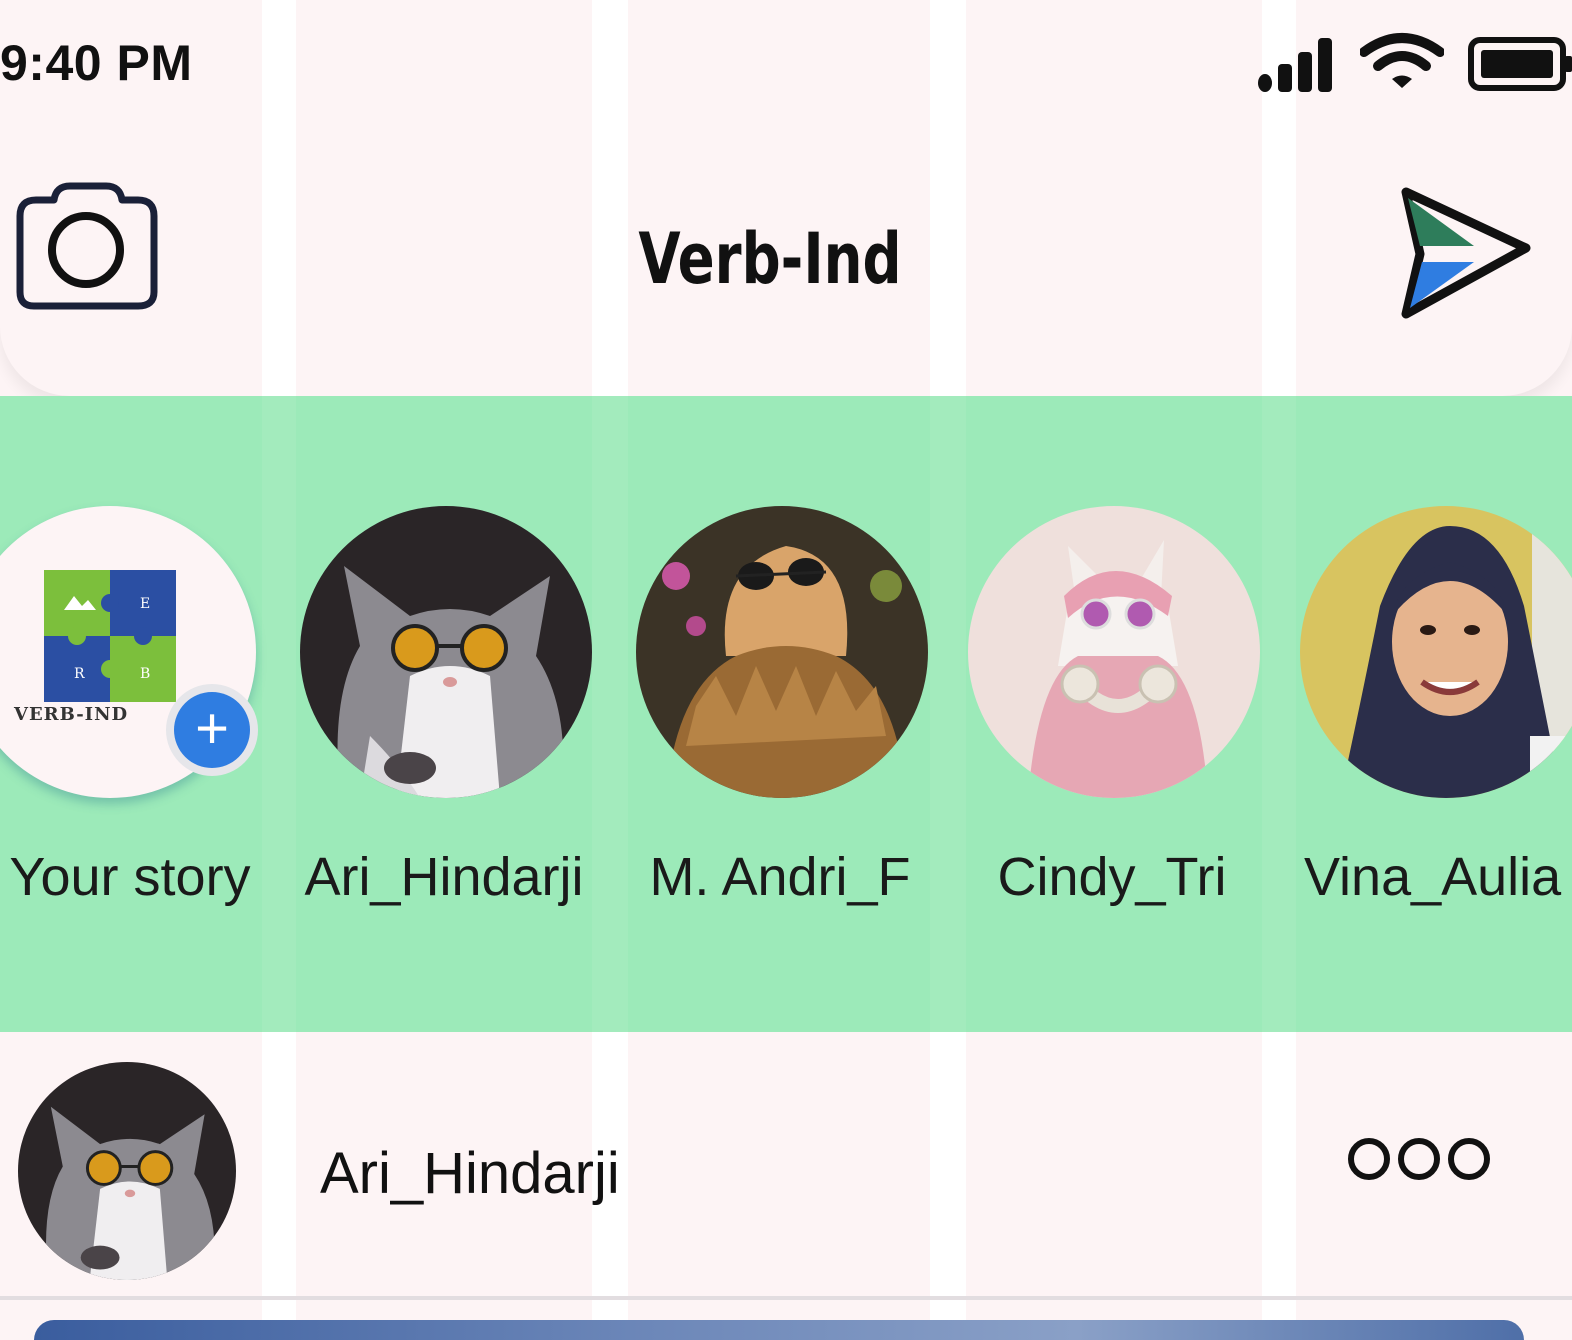 This screenshot has height=1340, width=1572. I want to click on svg-text: B, so click(145, 674).